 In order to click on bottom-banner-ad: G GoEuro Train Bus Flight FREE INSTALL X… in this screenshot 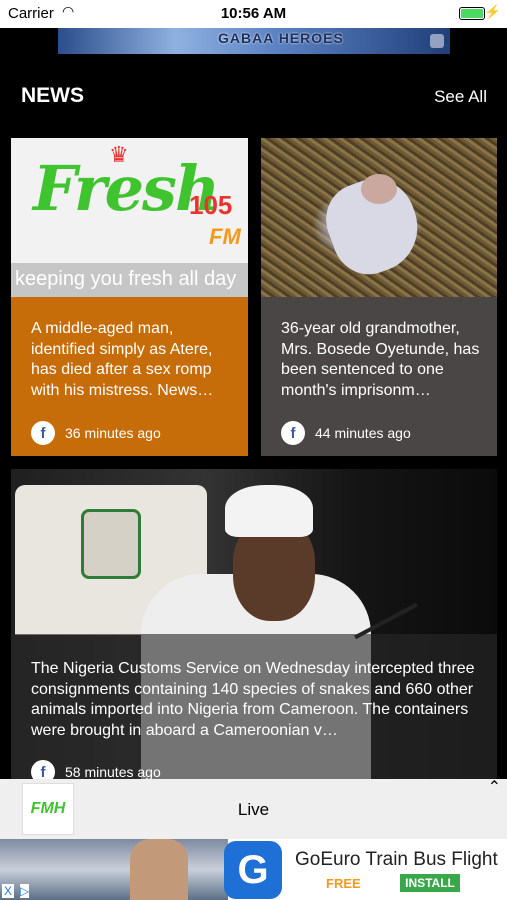, I will do `click(253, 869)`.